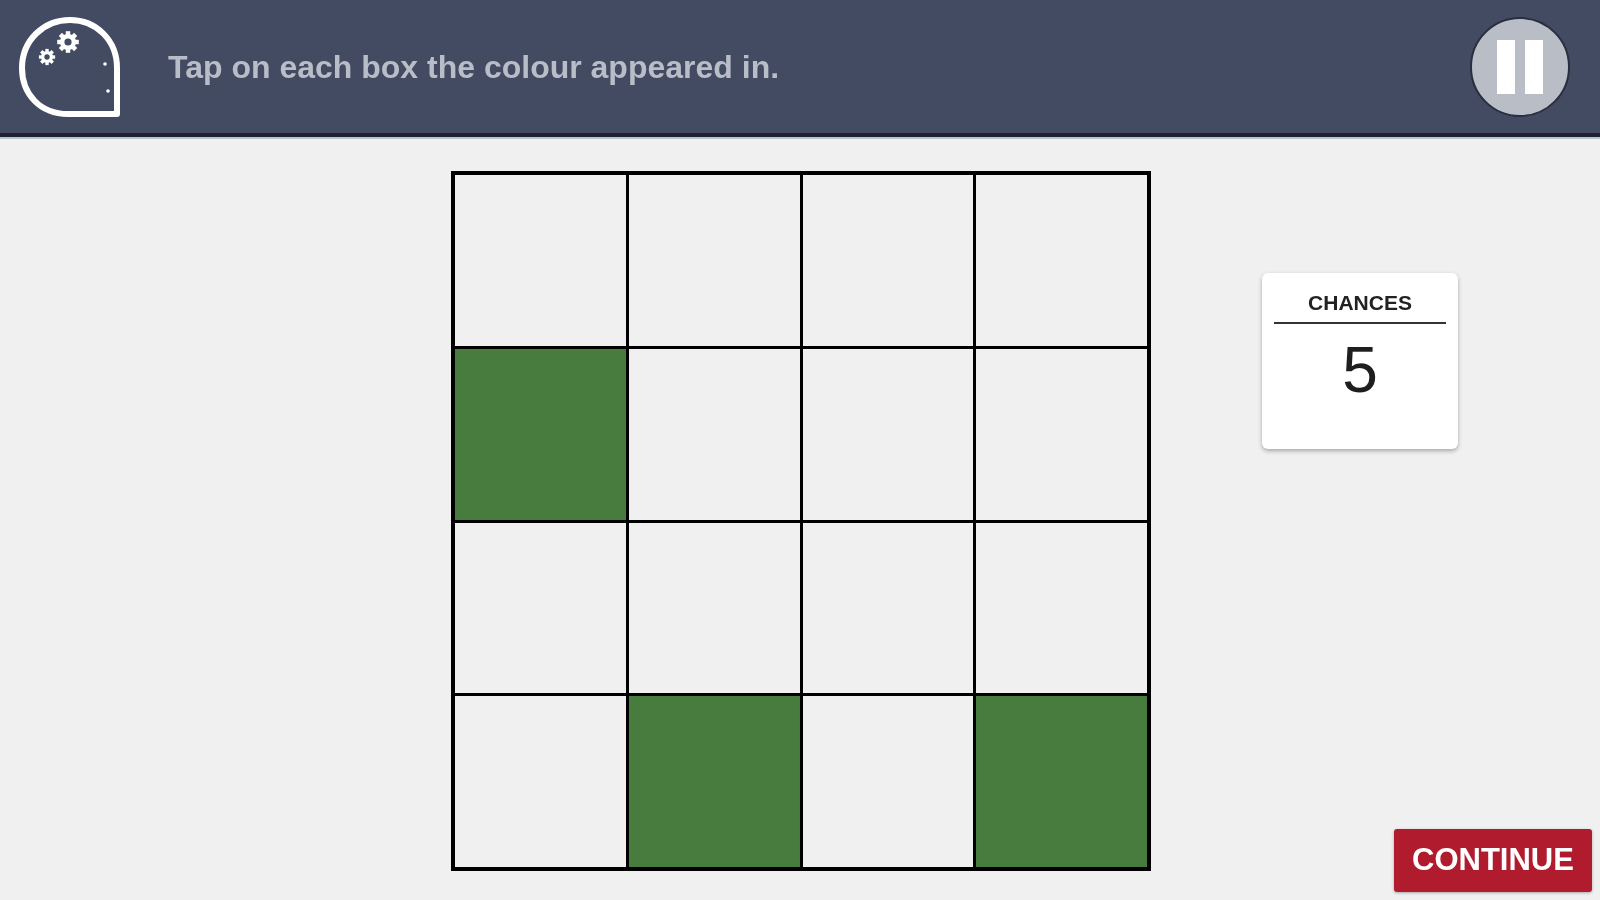 This screenshot has width=1600, height=900. I want to click on pause-icon, so click(1520, 66).